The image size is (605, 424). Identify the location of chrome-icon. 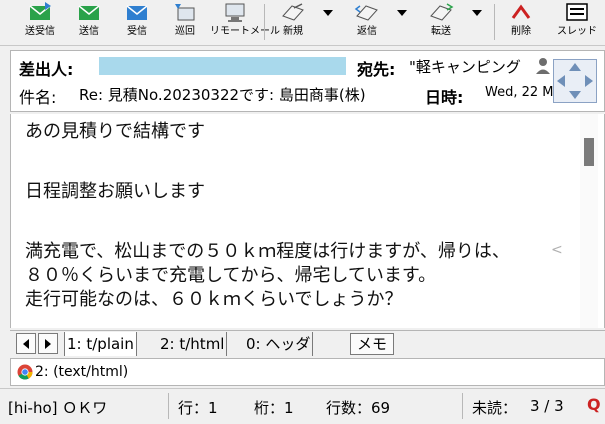
(25, 372).